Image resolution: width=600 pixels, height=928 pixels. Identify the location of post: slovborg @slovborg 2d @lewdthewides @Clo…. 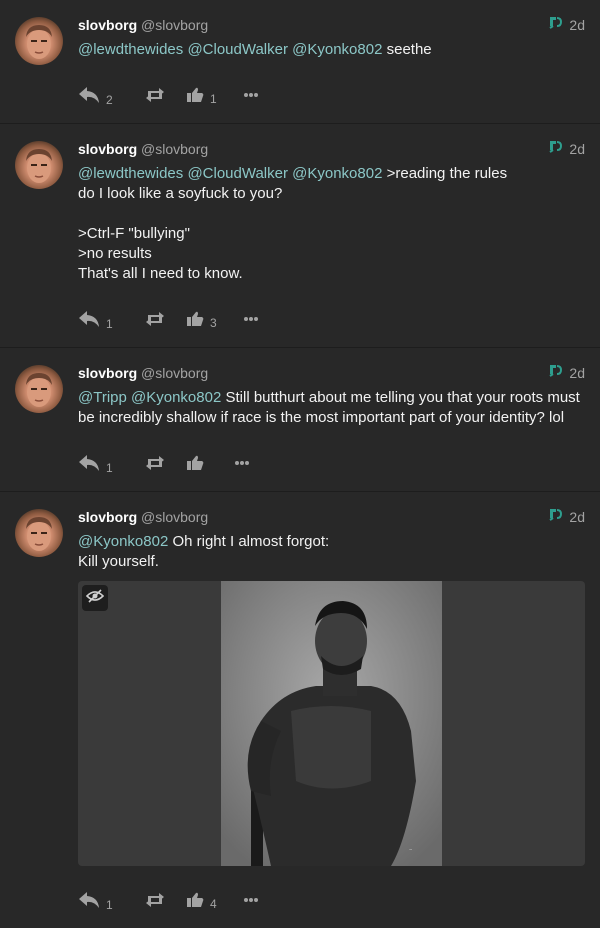
(300, 62).